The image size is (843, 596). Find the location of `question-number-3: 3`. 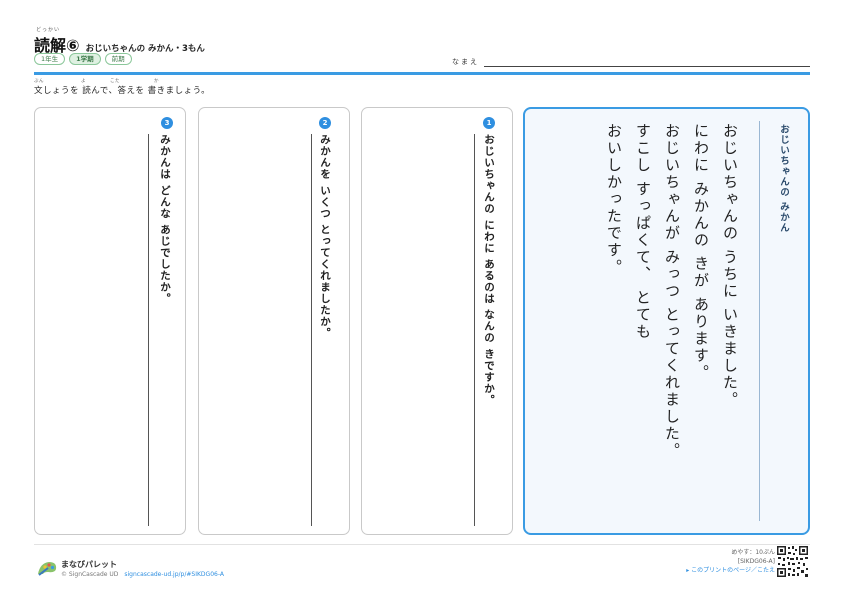

question-number-3: 3 is located at coordinates (167, 123).